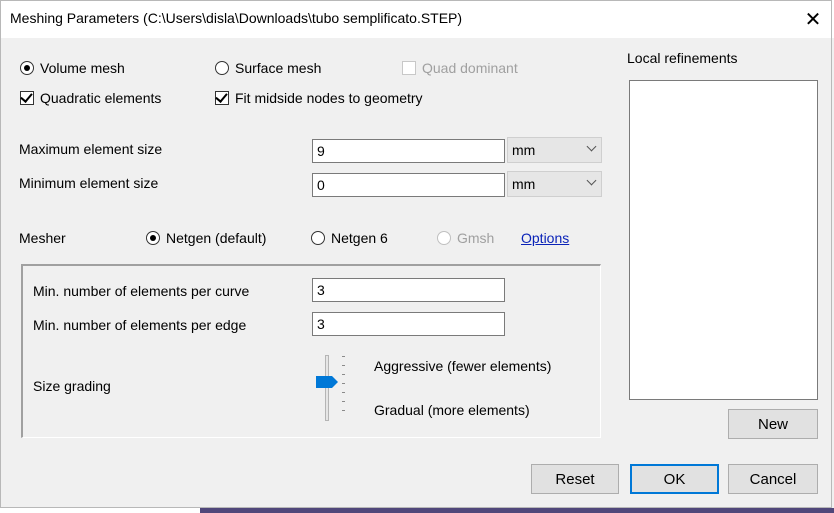 The width and height of the screenshot is (834, 513). What do you see at coordinates (153, 238) in the screenshot?
I see `netgen-default-radio-indicator` at bounding box center [153, 238].